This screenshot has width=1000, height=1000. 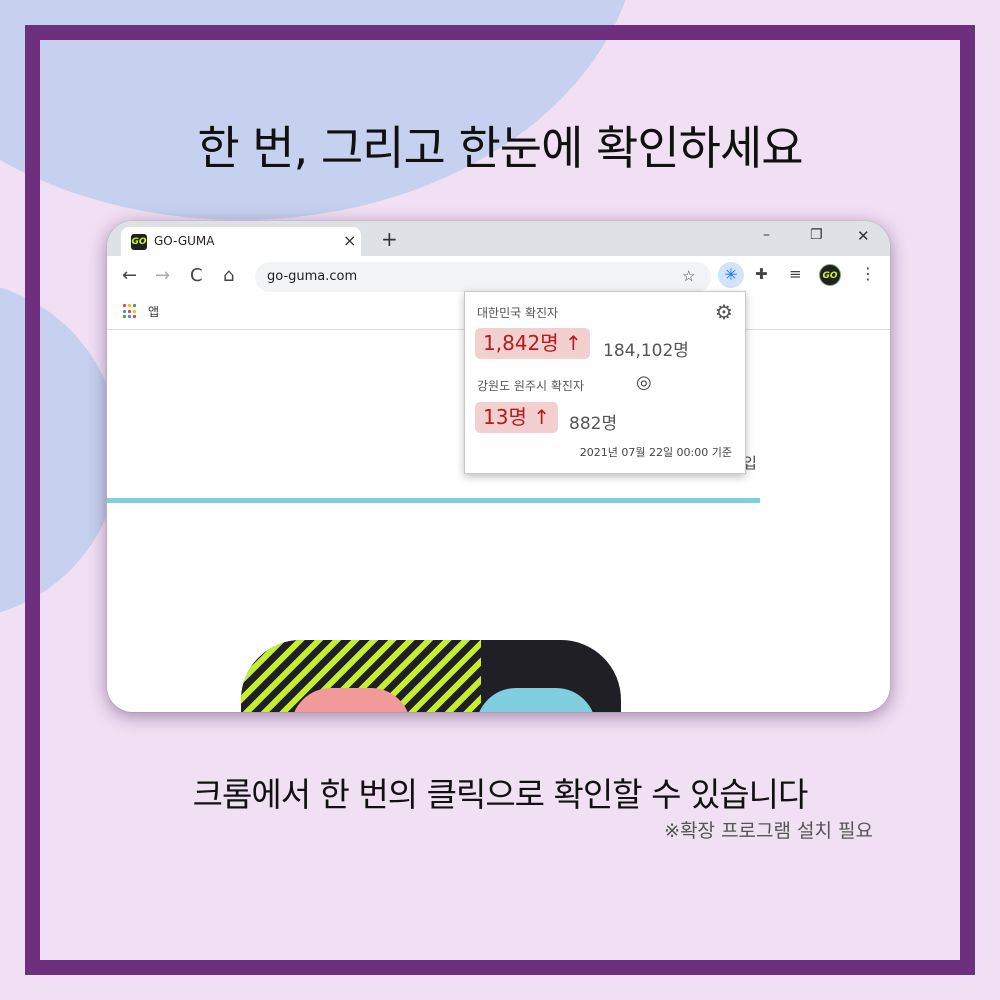 What do you see at coordinates (431, 676) in the screenshot?
I see `go-guma-logo` at bounding box center [431, 676].